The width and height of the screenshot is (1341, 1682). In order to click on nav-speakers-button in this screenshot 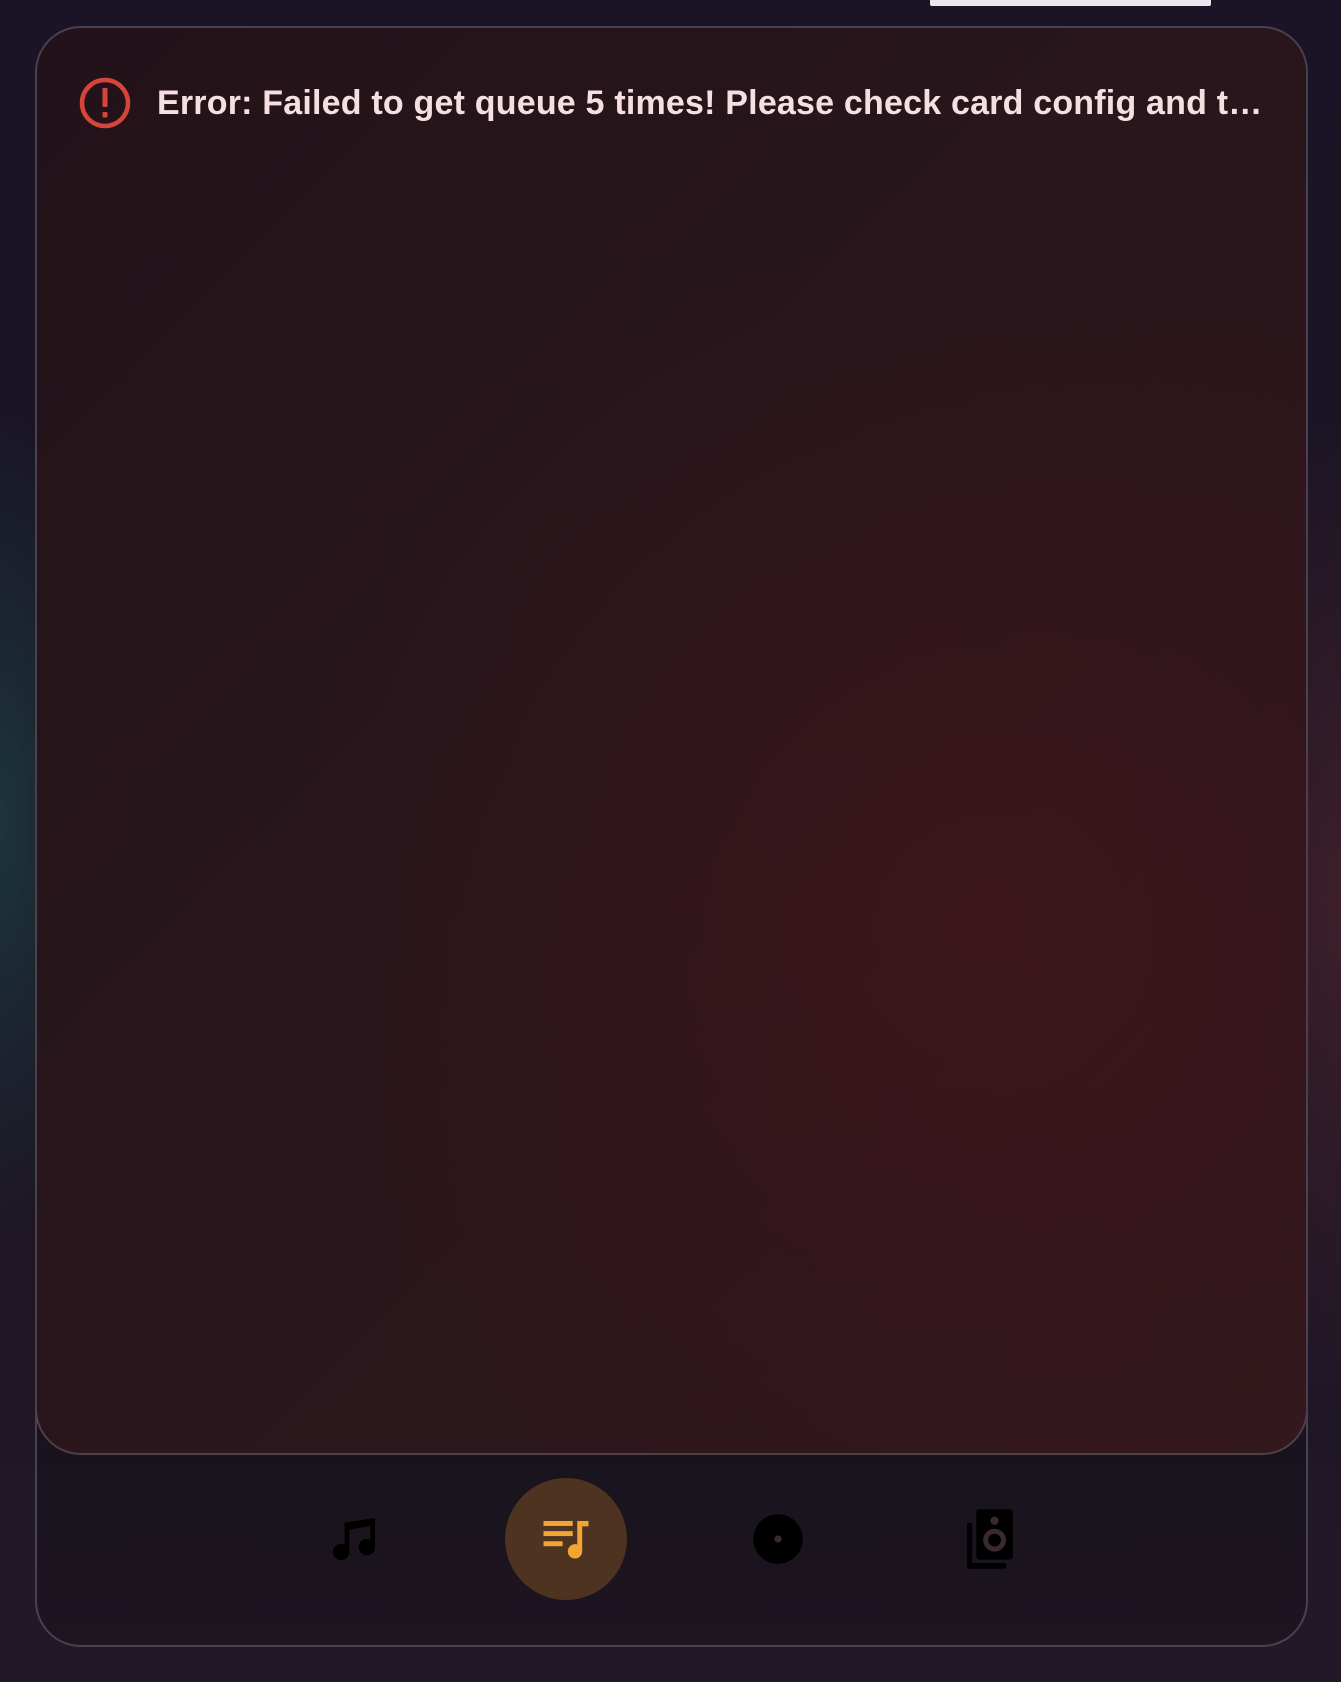, I will do `click(990, 1539)`.